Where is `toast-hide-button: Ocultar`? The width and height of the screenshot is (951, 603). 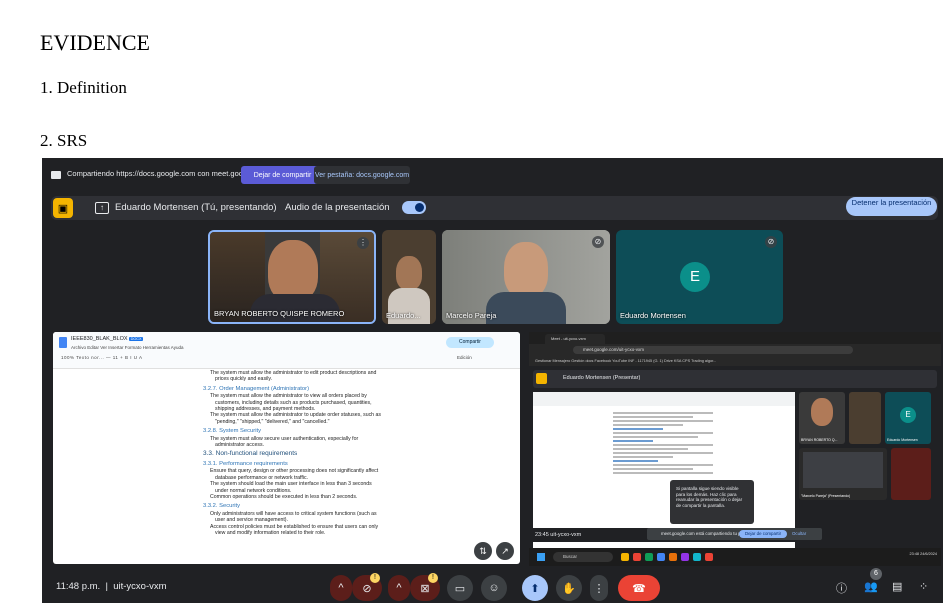 toast-hide-button: Ocultar is located at coordinates (799, 534).